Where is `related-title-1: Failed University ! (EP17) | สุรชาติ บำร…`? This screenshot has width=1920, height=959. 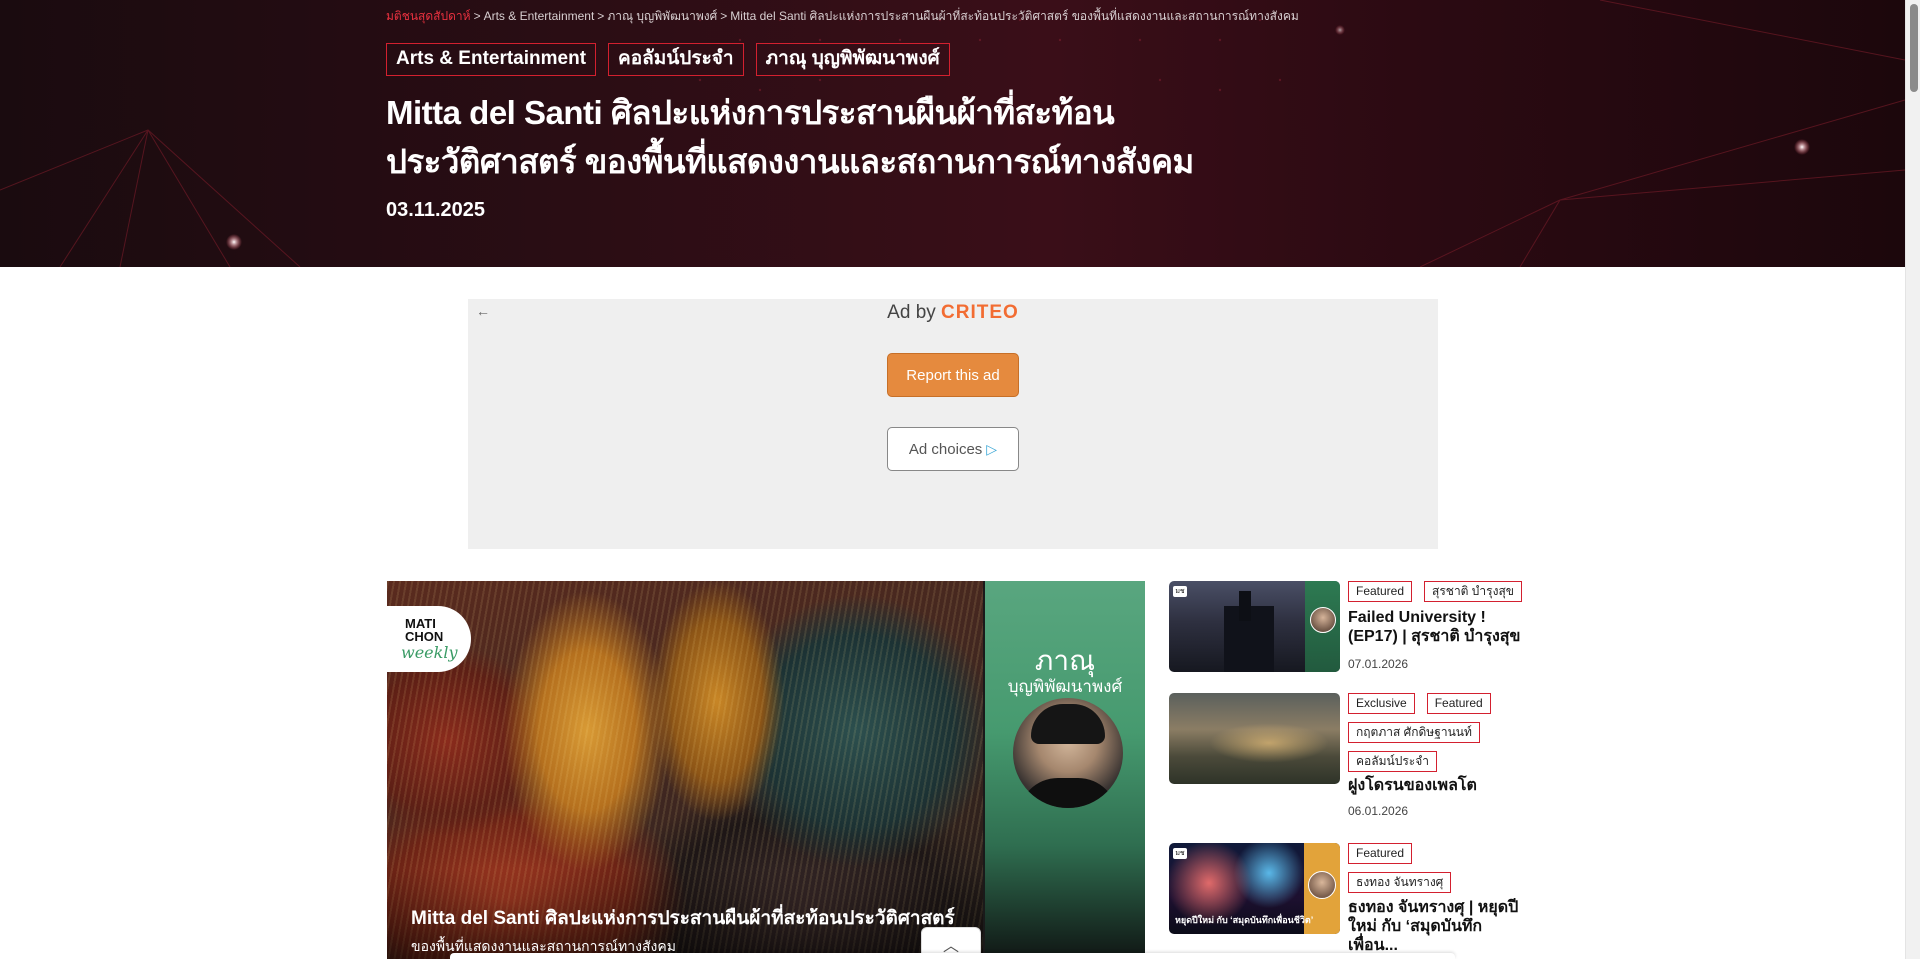
related-title-1: Failed University ! (EP17) | สุรชาติ บำร… is located at coordinates (1435, 627).